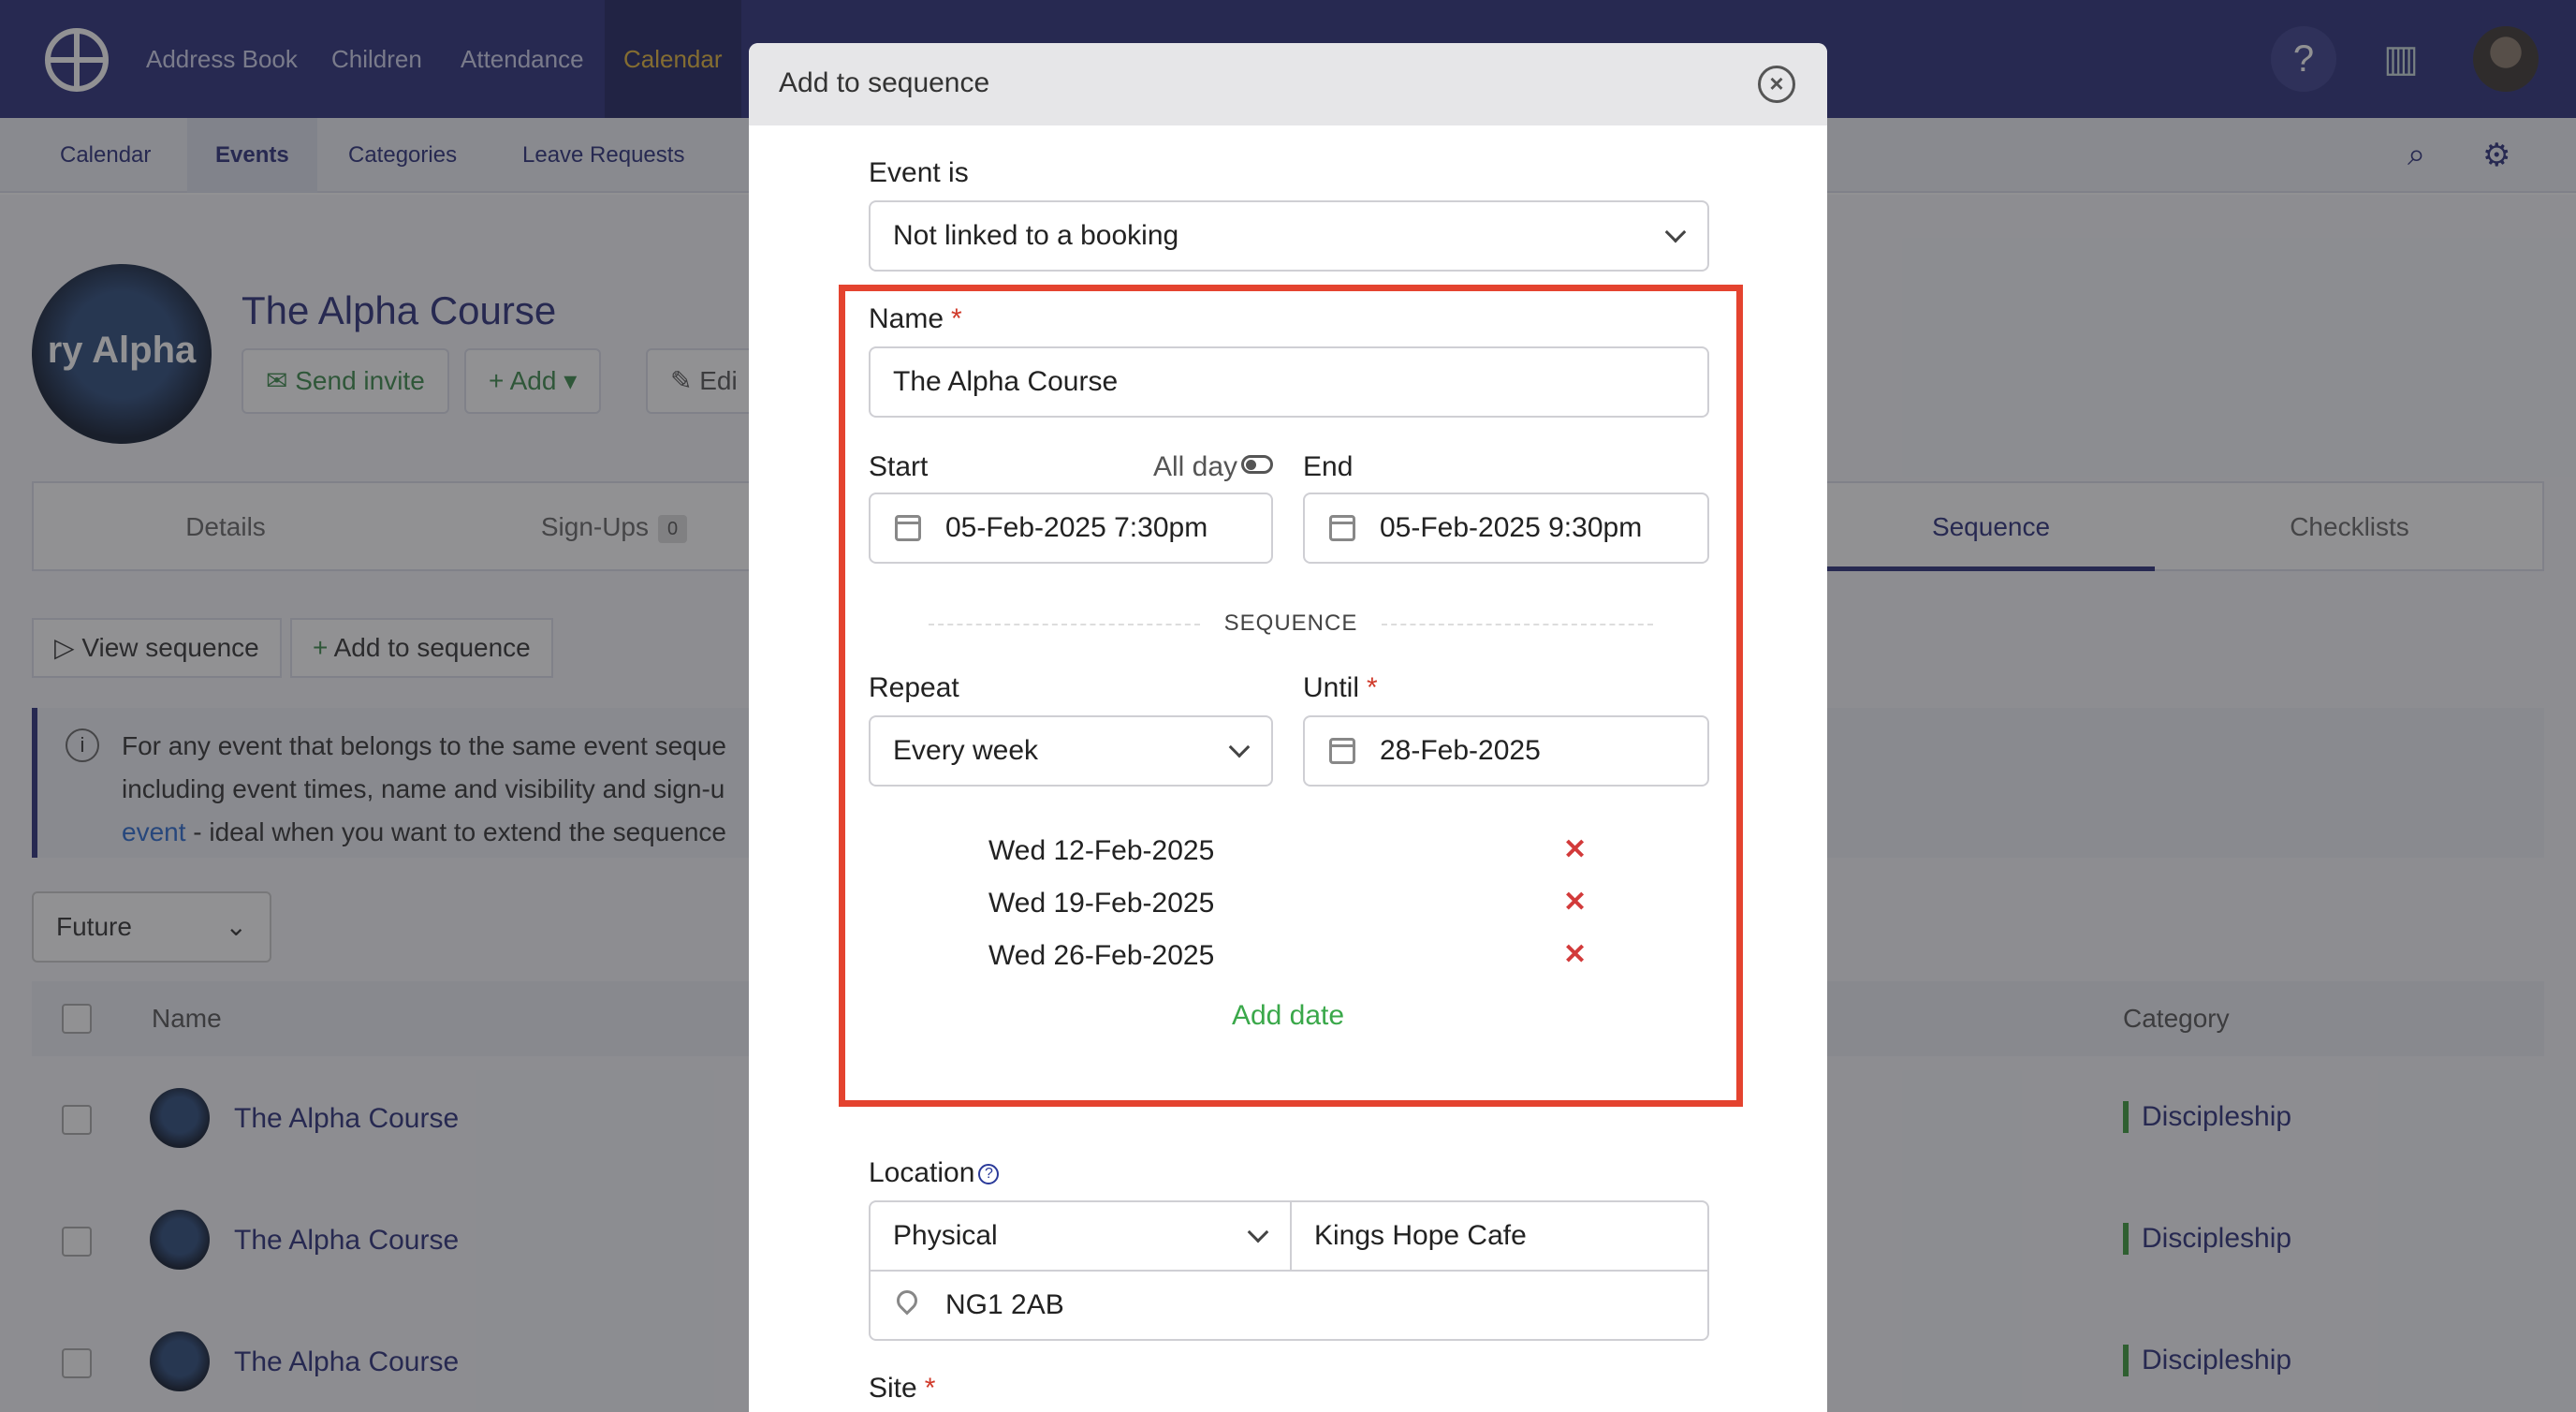 This screenshot has width=2576, height=1412. What do you see at coordinates (1101, 955) in the screenshot?
I see `sequence-date: Wed 26-Feb-2025` at bounding box center [1101, 955].